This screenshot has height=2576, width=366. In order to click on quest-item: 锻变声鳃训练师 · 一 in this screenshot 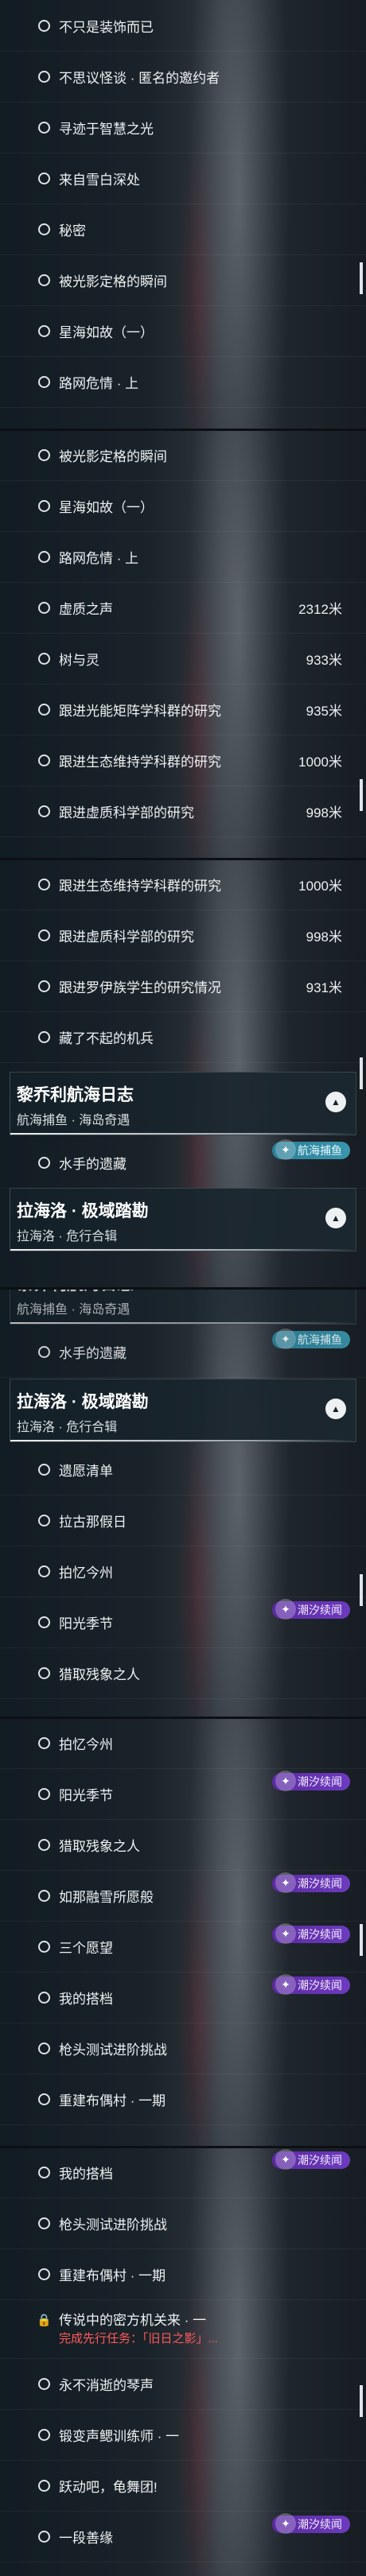, I will do `click(183, 2435)`.